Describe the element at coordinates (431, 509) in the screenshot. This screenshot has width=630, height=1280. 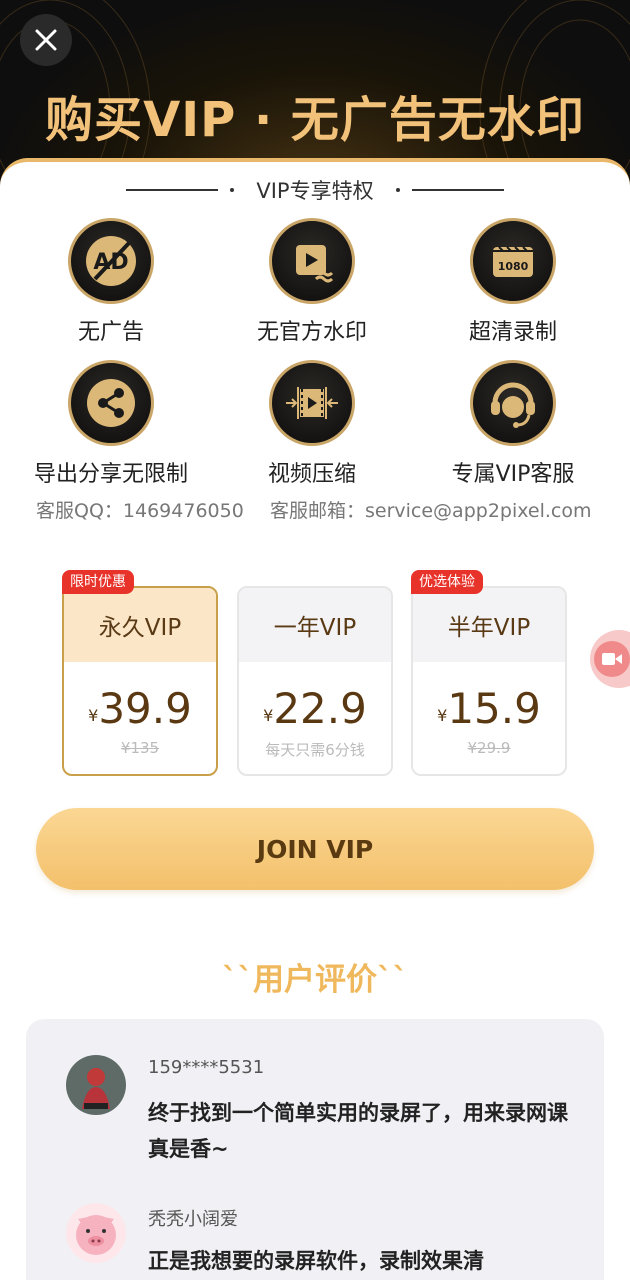
I see `contact-email: 客服邮箱：service@app2pixel.com` at that location.